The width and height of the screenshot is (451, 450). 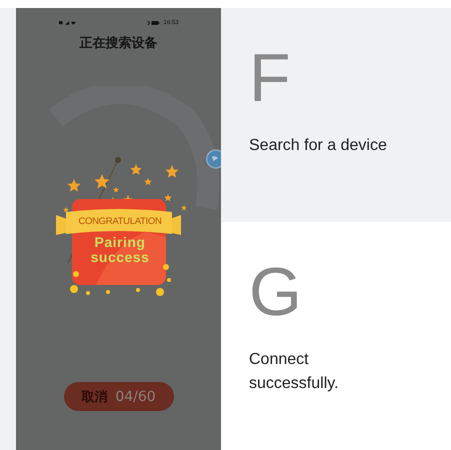 I want to click on success-message: Pairing success, so click(x=120, y=250).